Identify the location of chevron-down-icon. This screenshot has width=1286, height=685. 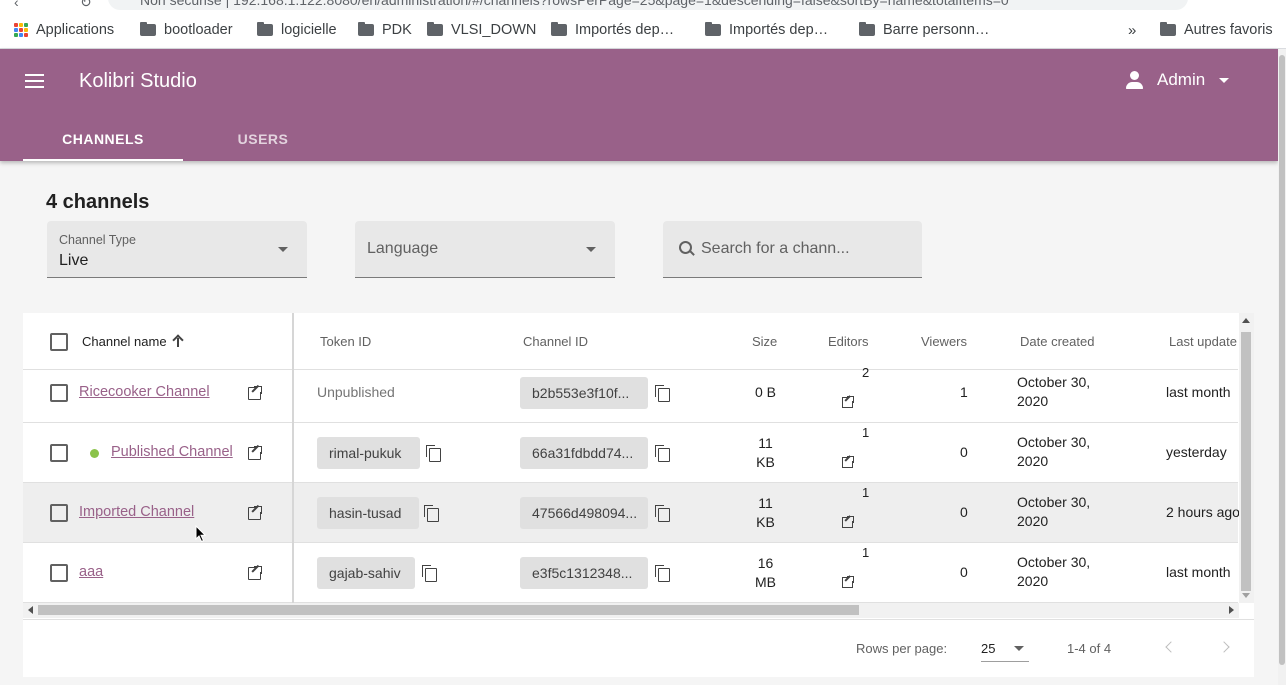
(1224, 80).